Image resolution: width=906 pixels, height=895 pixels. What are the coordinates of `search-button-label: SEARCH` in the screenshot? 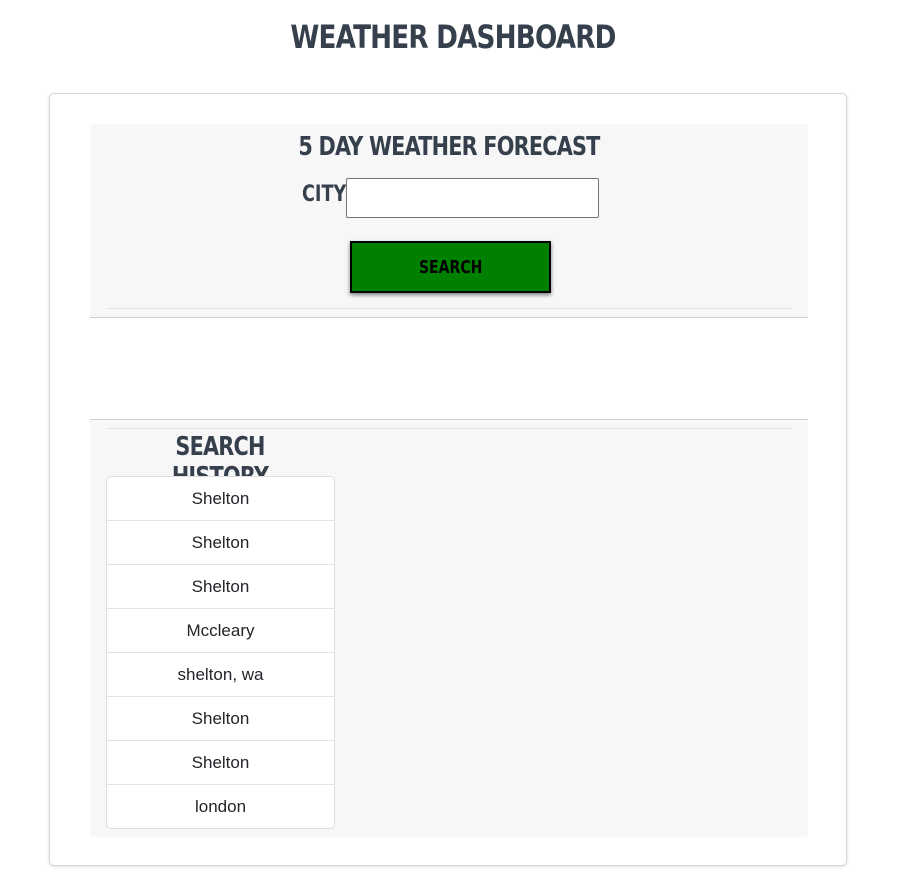 It's located at (450, 267).